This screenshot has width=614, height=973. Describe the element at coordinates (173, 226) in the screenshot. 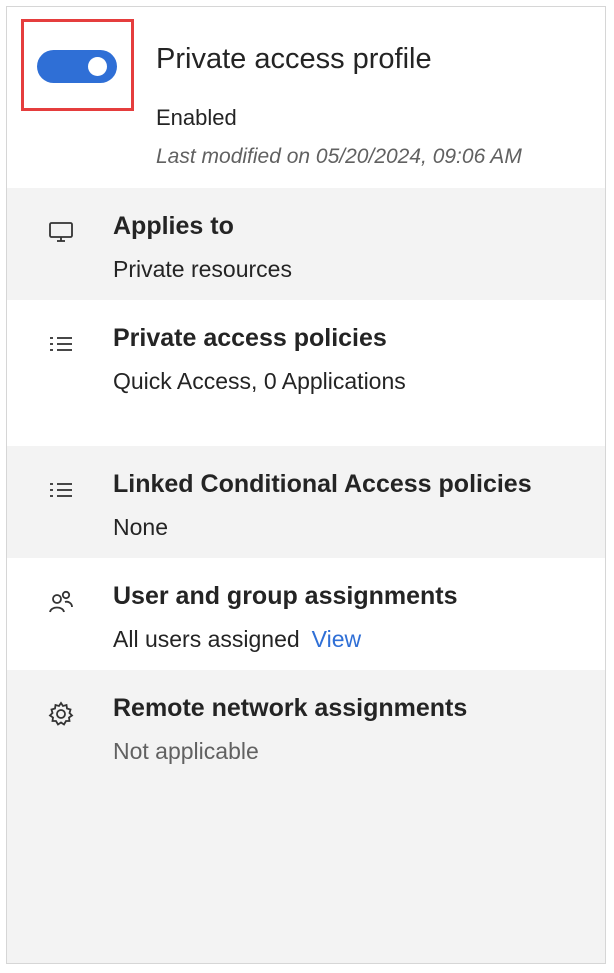

I see `section-title: Applies to` at that location.